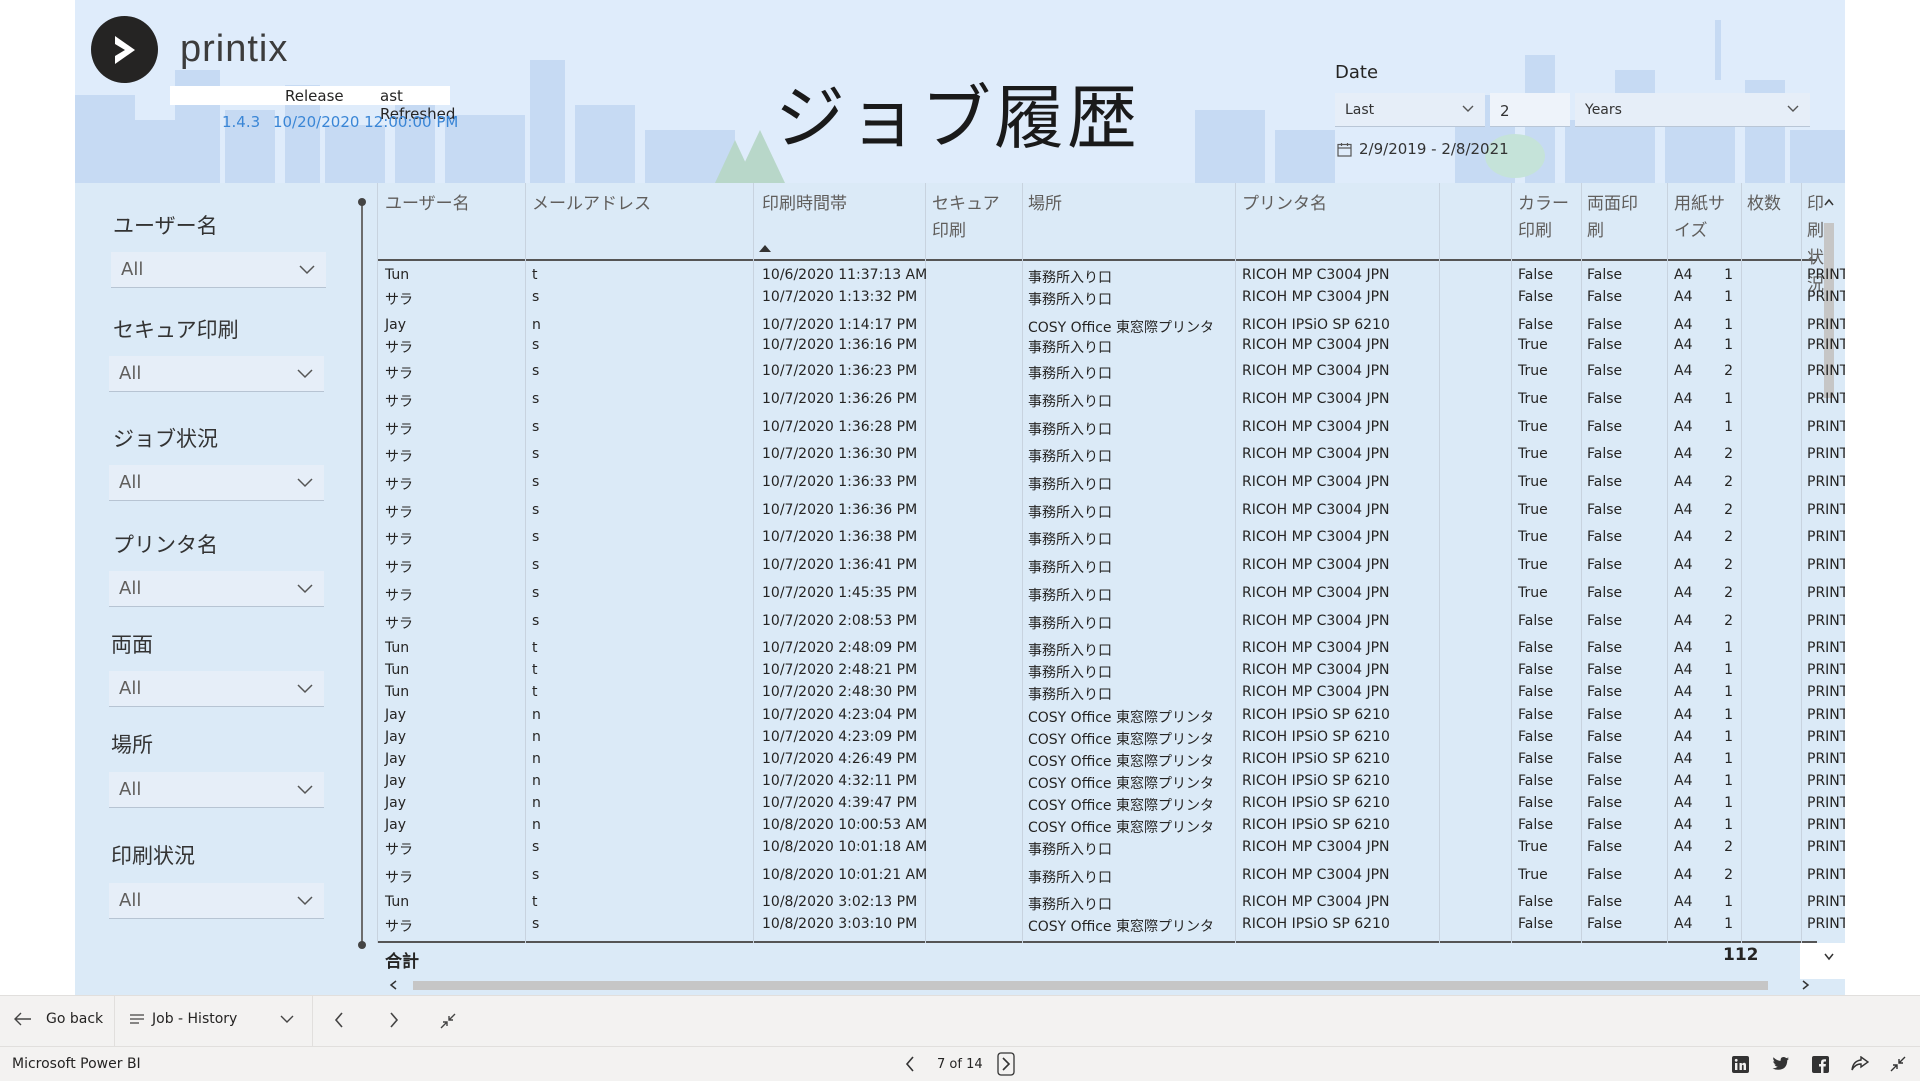 The width and height of the screenshot is (1920, 1081). Describe the element at coordinates (216, 589) in the screenshot. I see `slicer-dropdown-printer-name: All` at that location.